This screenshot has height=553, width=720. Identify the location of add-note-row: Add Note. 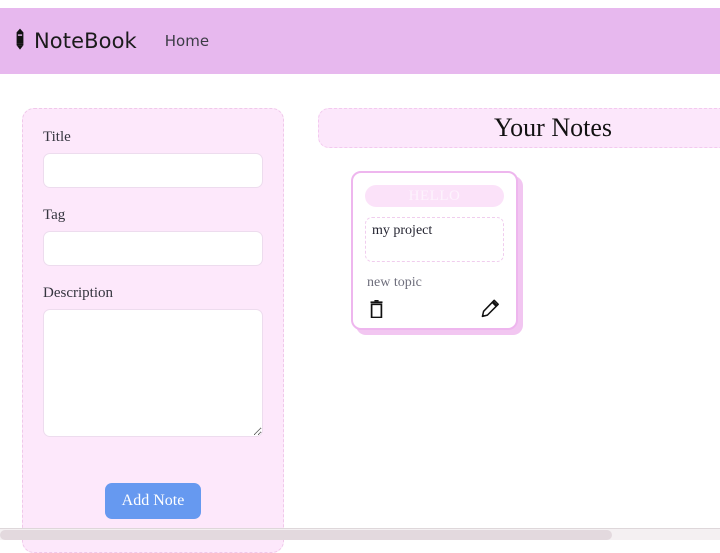
(153, 501).